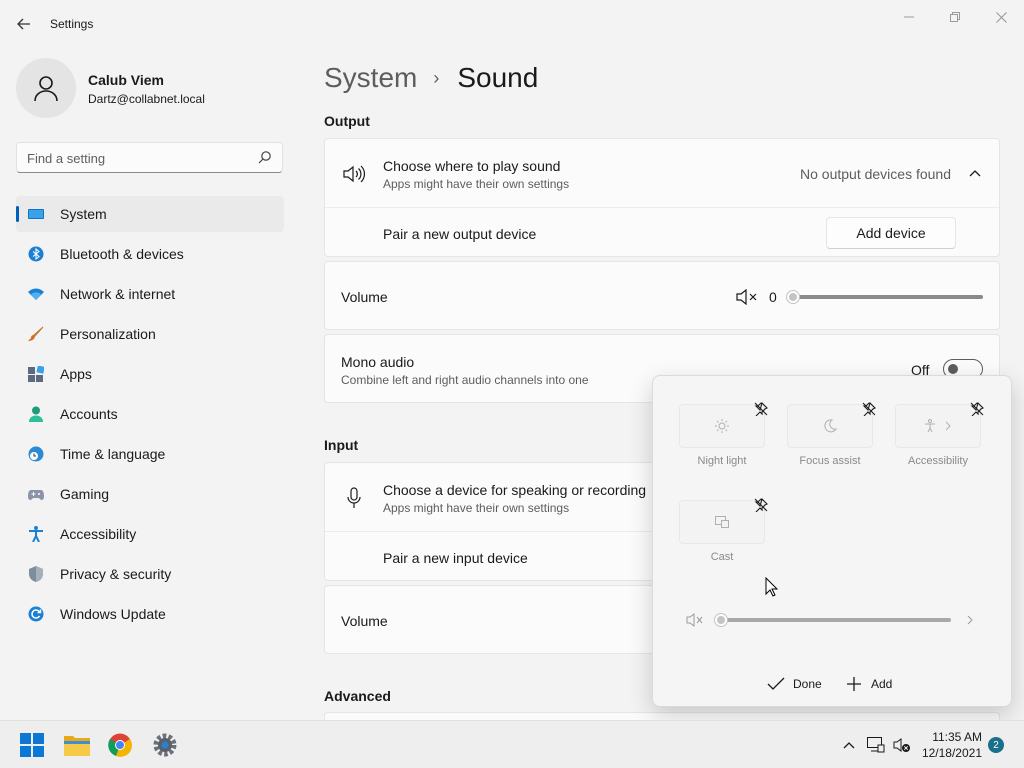  I want to click on output-section-title: Output, so click(347, 121).